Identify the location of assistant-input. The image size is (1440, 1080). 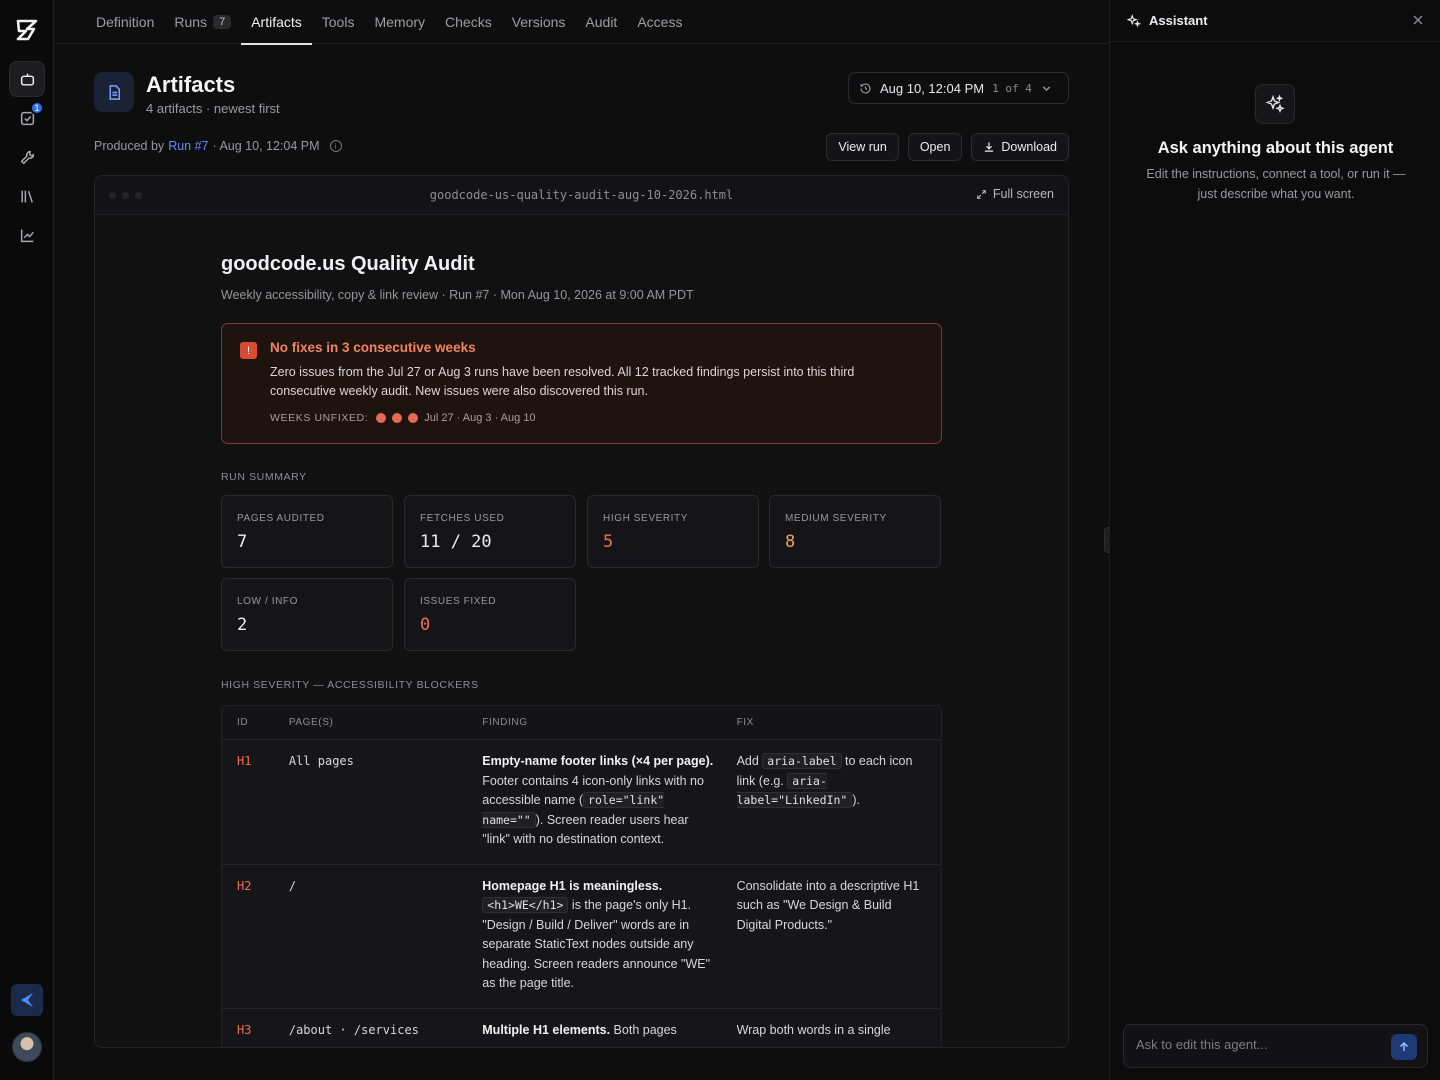
(1256, 1044).